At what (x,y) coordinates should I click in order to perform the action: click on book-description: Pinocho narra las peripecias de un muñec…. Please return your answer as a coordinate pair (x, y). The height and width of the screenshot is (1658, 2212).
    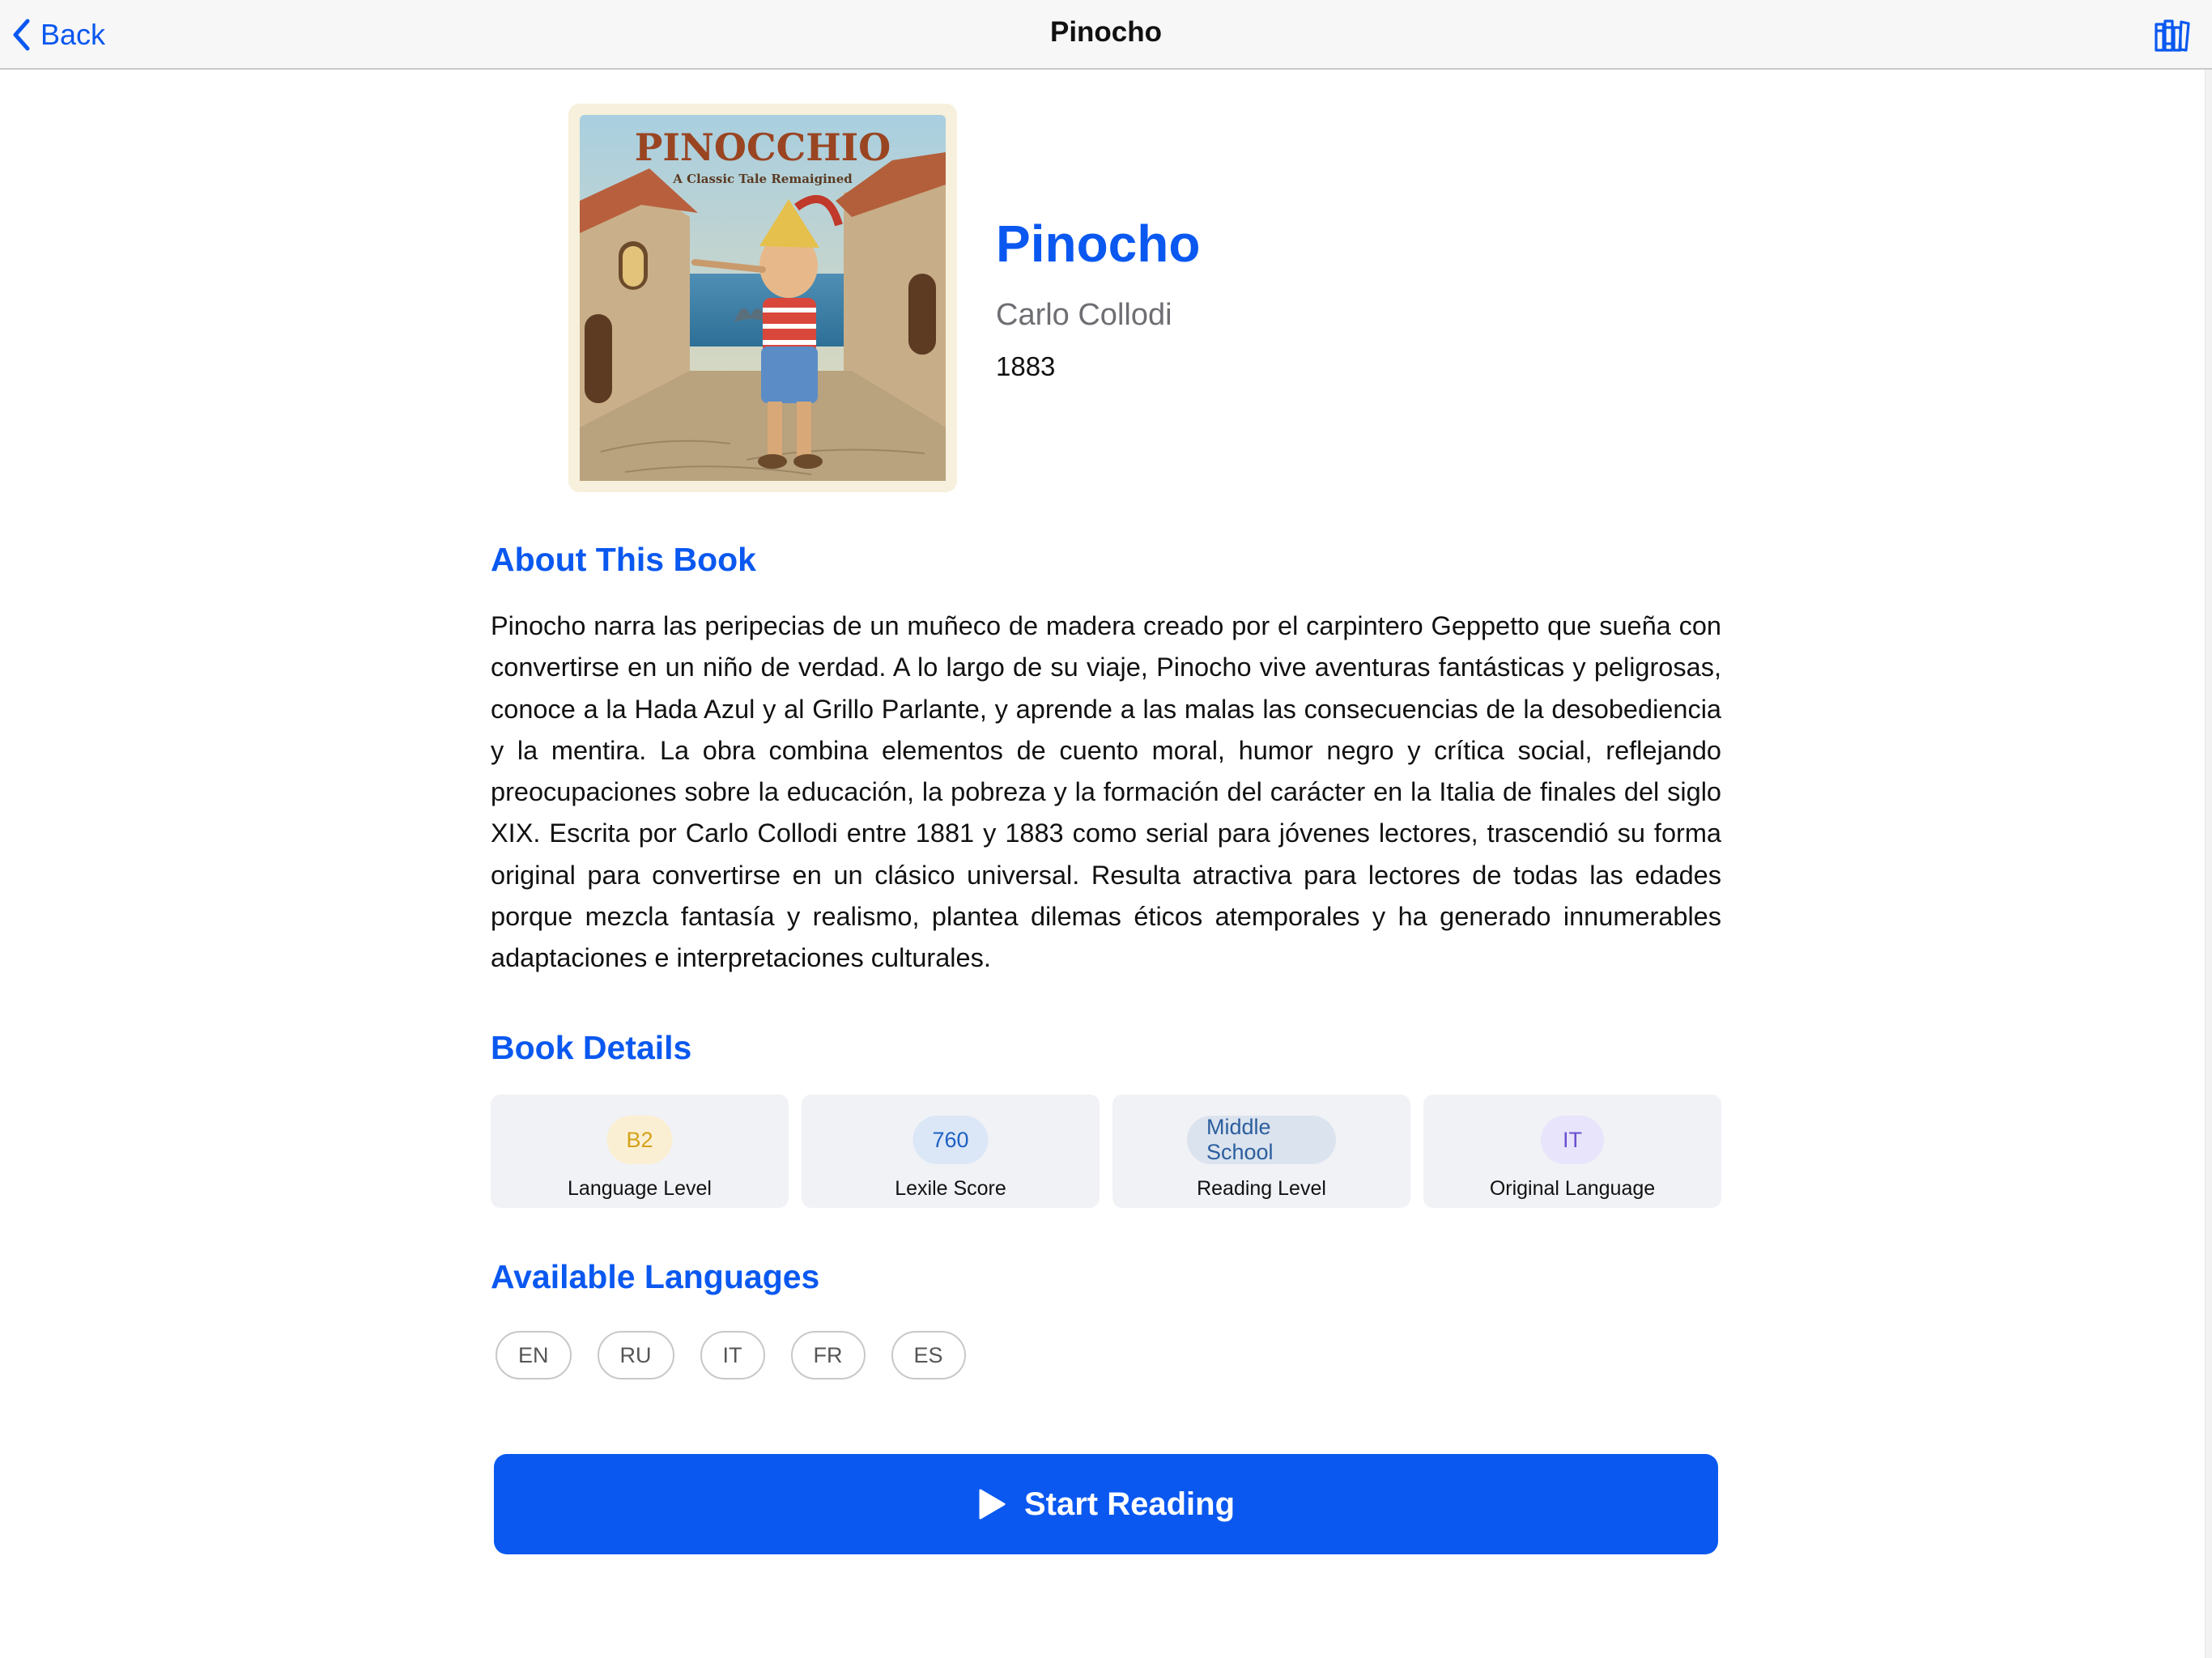
    Looking at the image, I should click on (1106, 792).